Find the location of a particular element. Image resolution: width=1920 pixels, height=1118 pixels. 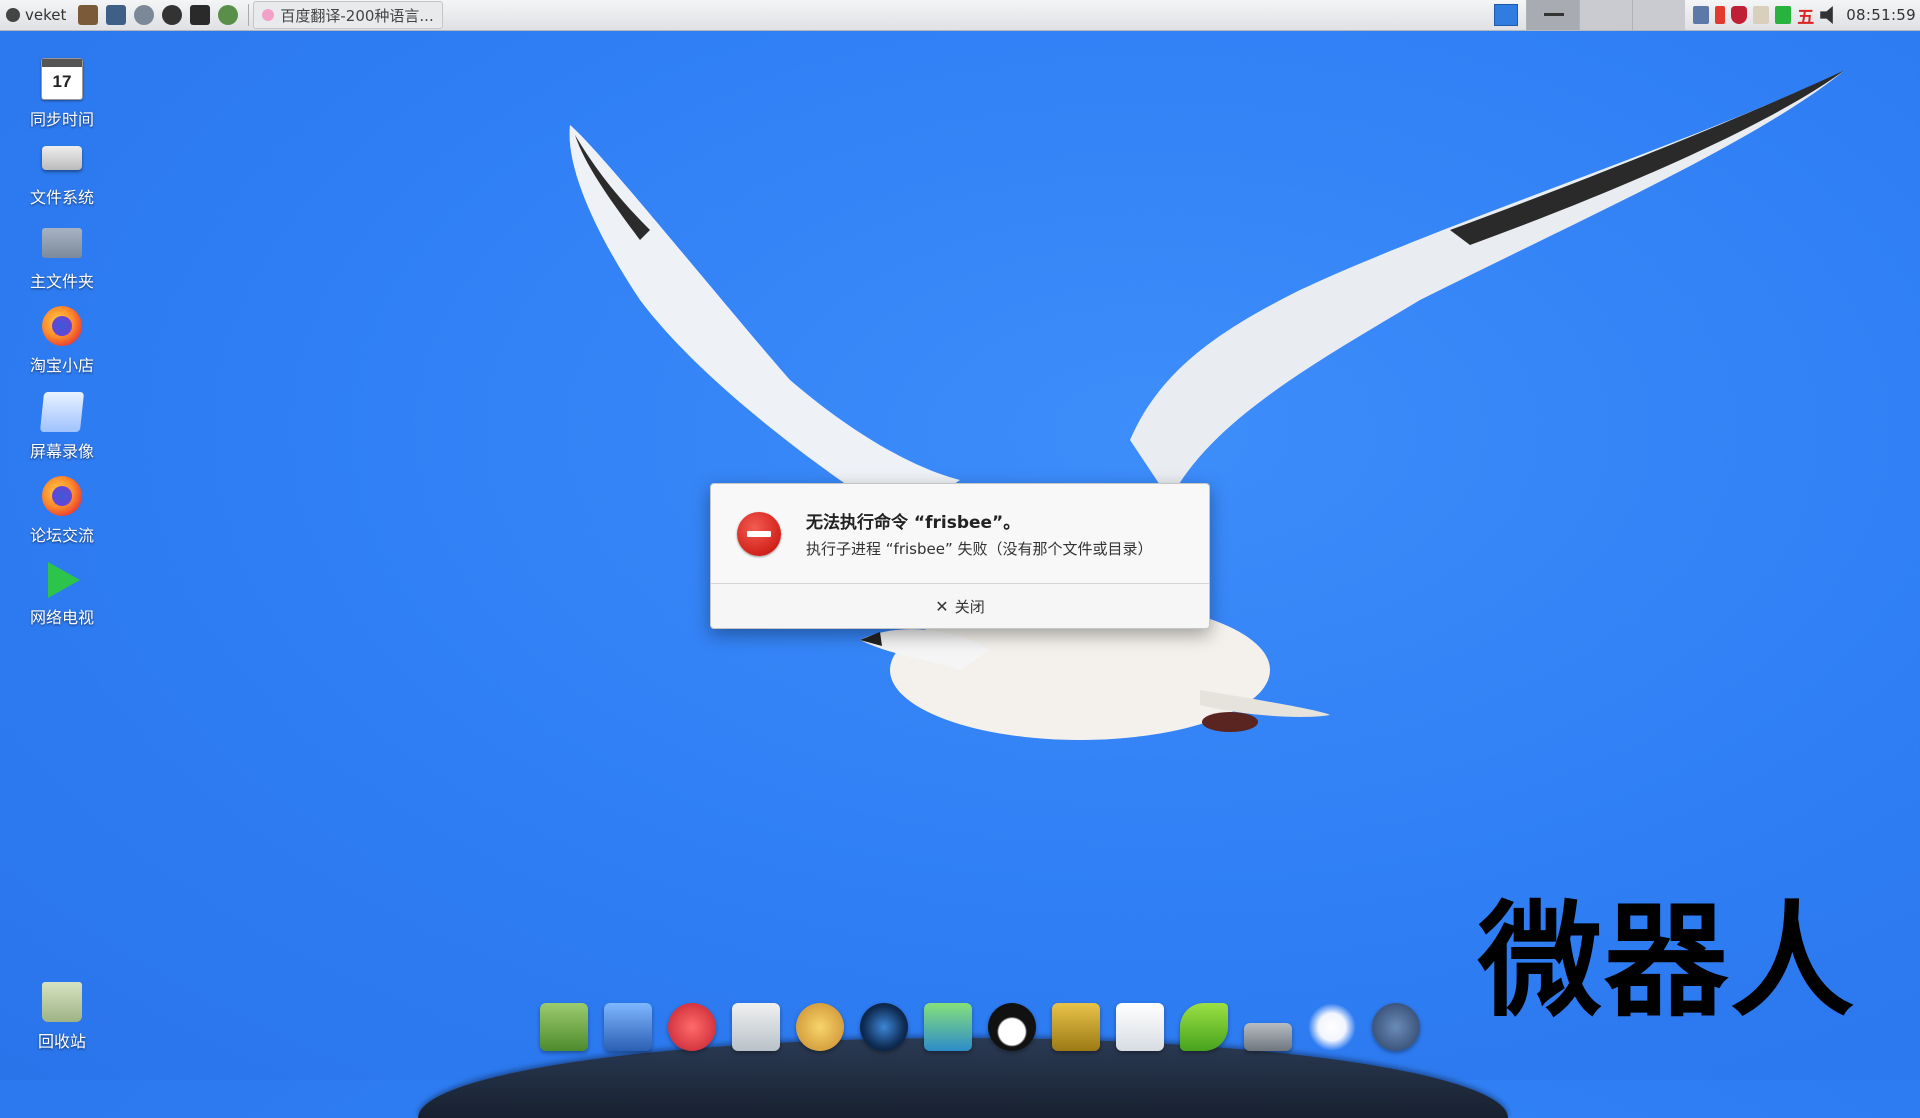

pet-icon is located at coordinates (692, 1027).